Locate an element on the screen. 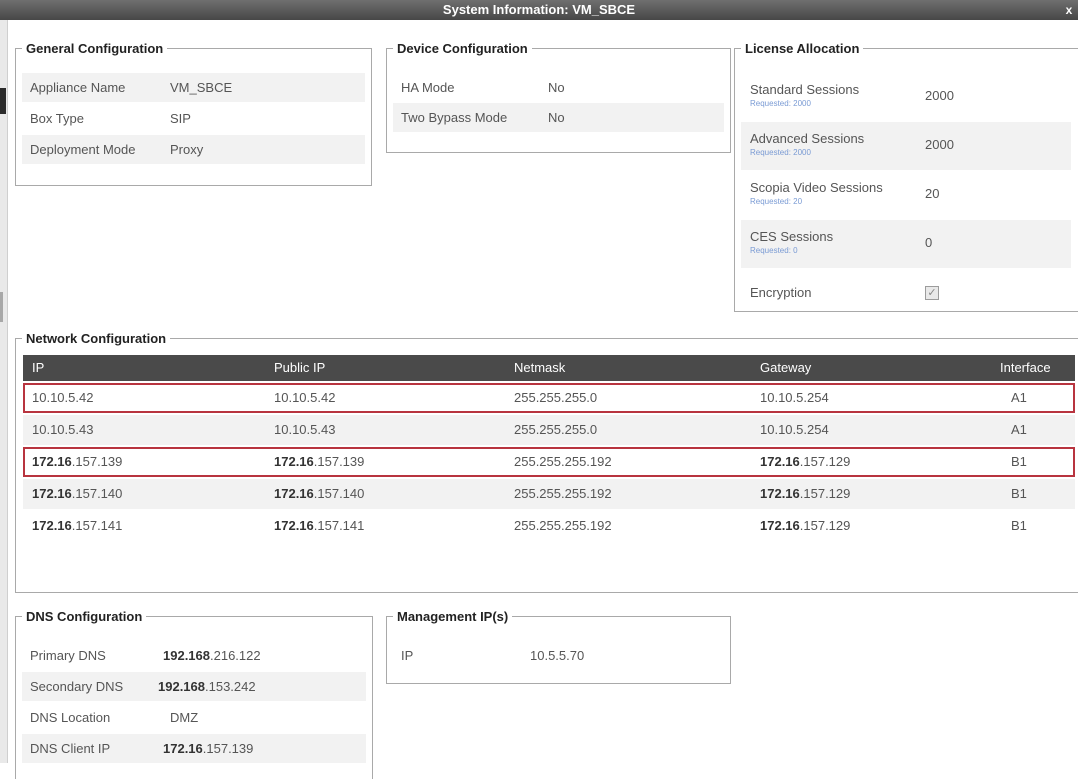  license-row: CES Sessions Requested: 0 0 is located at coordinates (906, 244).